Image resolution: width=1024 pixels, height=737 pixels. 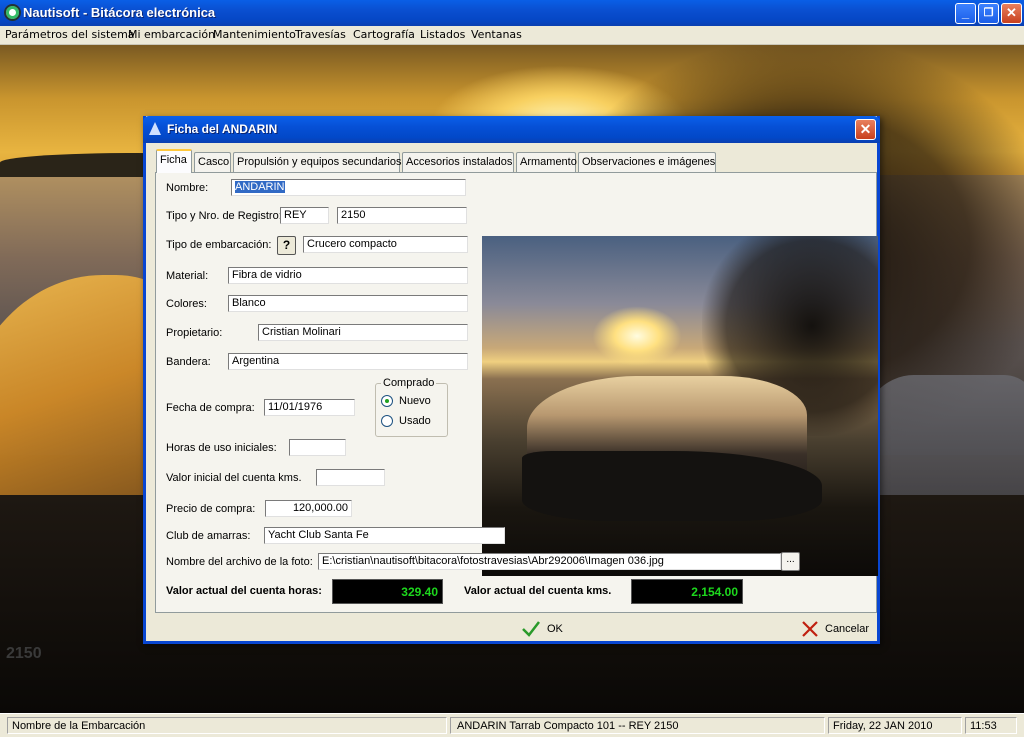 What do you see at coordinates (24, 653) in the screenshot?
I see `background-registration: 2150` at bounding box center [24, 653].